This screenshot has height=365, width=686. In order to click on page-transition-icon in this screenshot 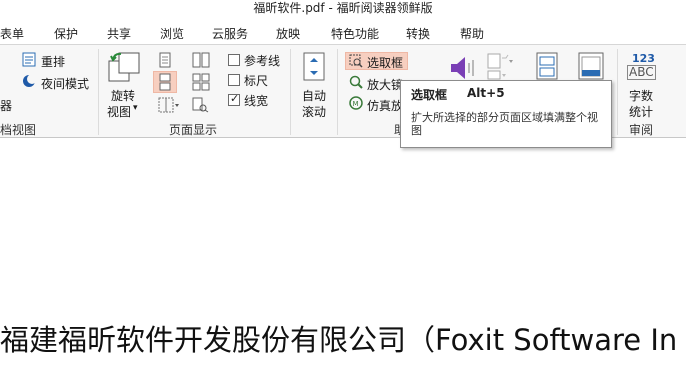, I will do `click(169, 105)`.